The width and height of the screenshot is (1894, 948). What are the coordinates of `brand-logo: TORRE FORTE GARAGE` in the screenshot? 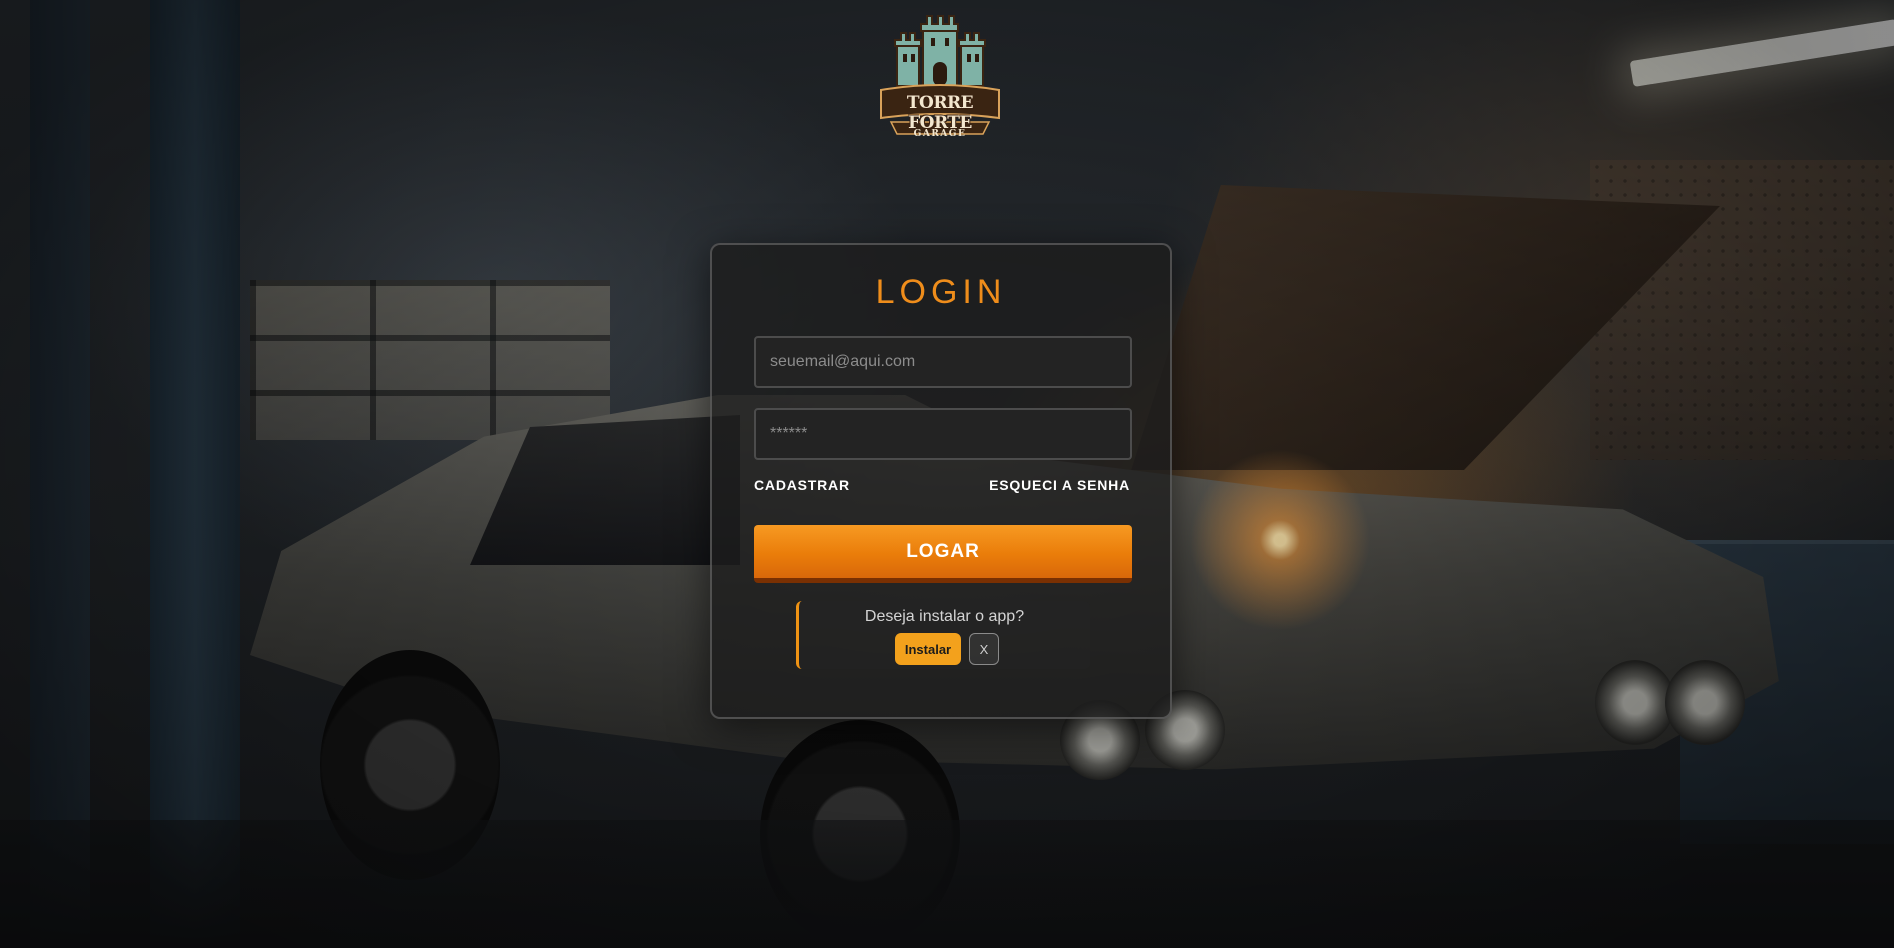 It's located at (940, 79).